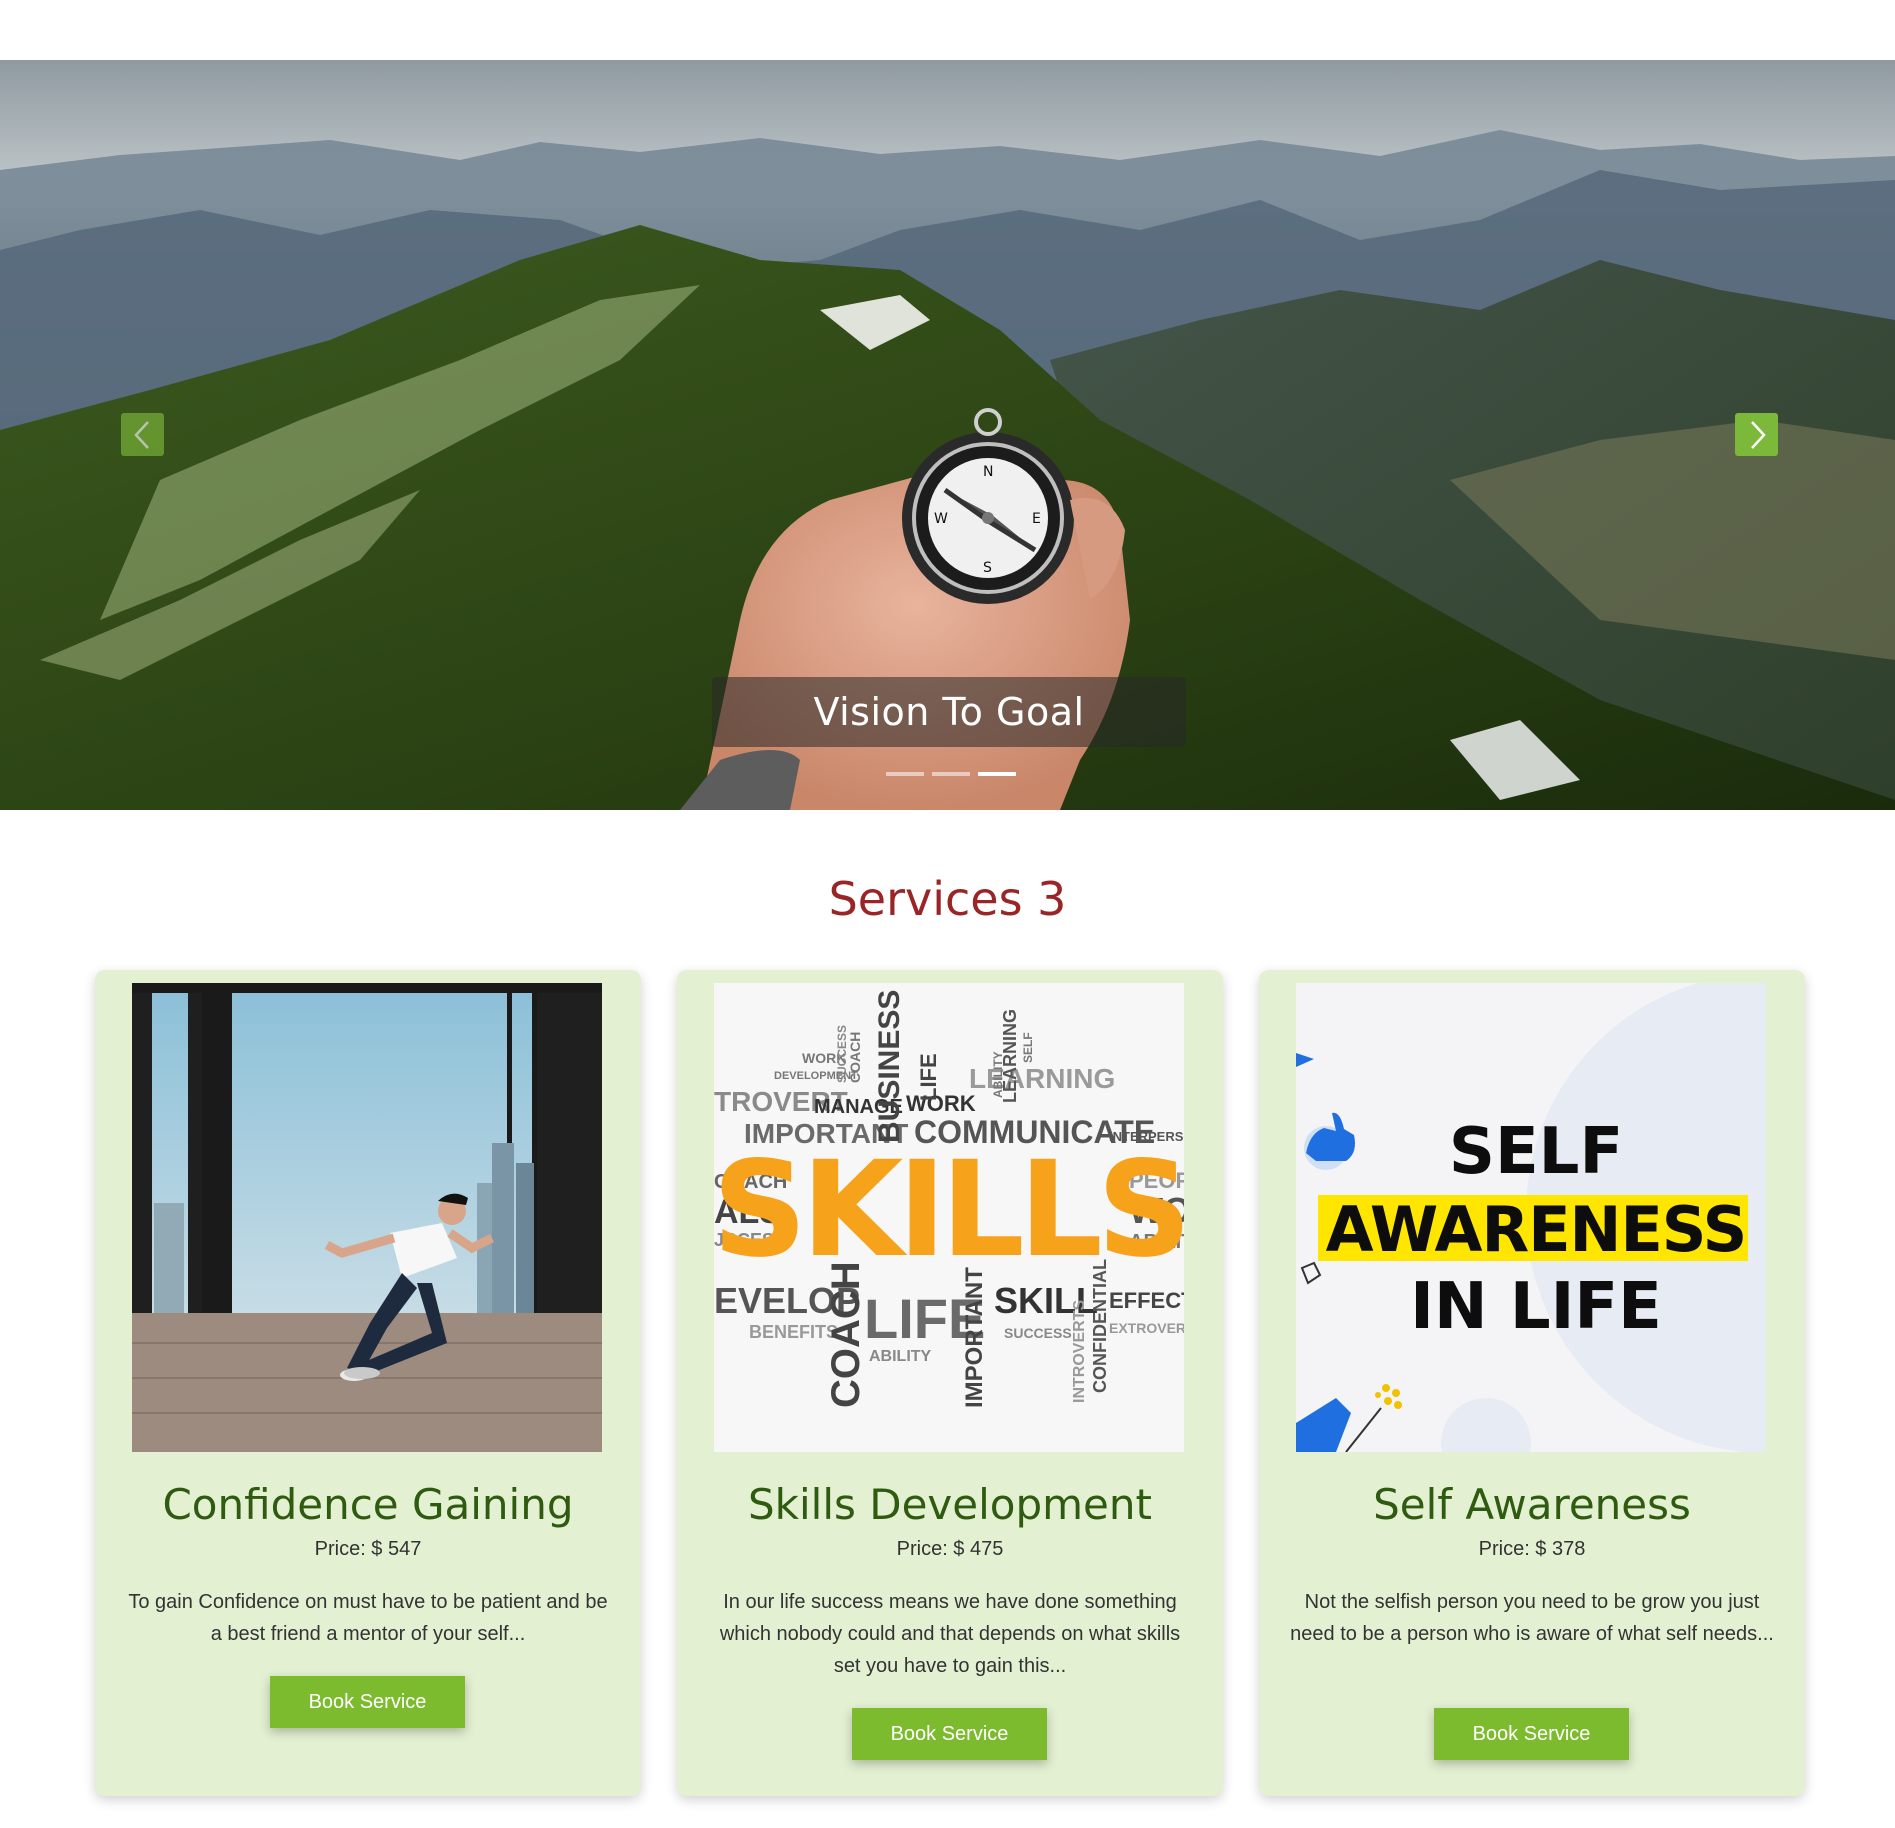 The image size is (1895, 1828). Describe the element at coordinates (1079, 1351) in the screenshot. I see `svg-text: INTROVERTS` at that location.